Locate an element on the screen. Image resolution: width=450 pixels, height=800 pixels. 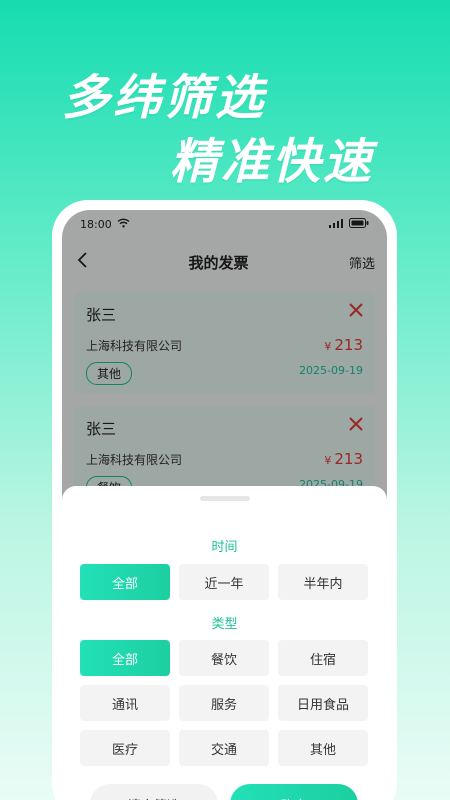
promo-headline-1: 多纬筛选 is located at coordinates (164, 98).